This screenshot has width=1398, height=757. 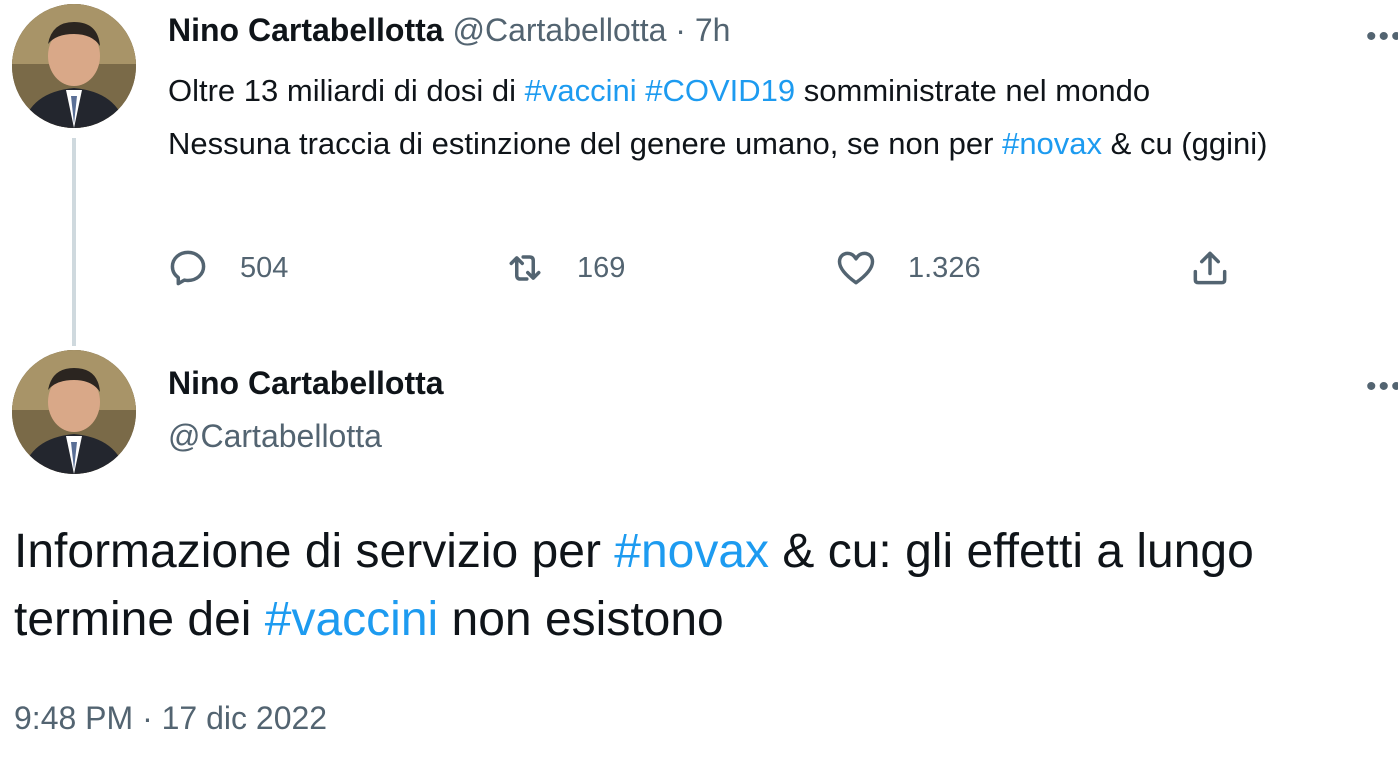 I want to click on like-count: 1.326, so click(x=944, y=267).